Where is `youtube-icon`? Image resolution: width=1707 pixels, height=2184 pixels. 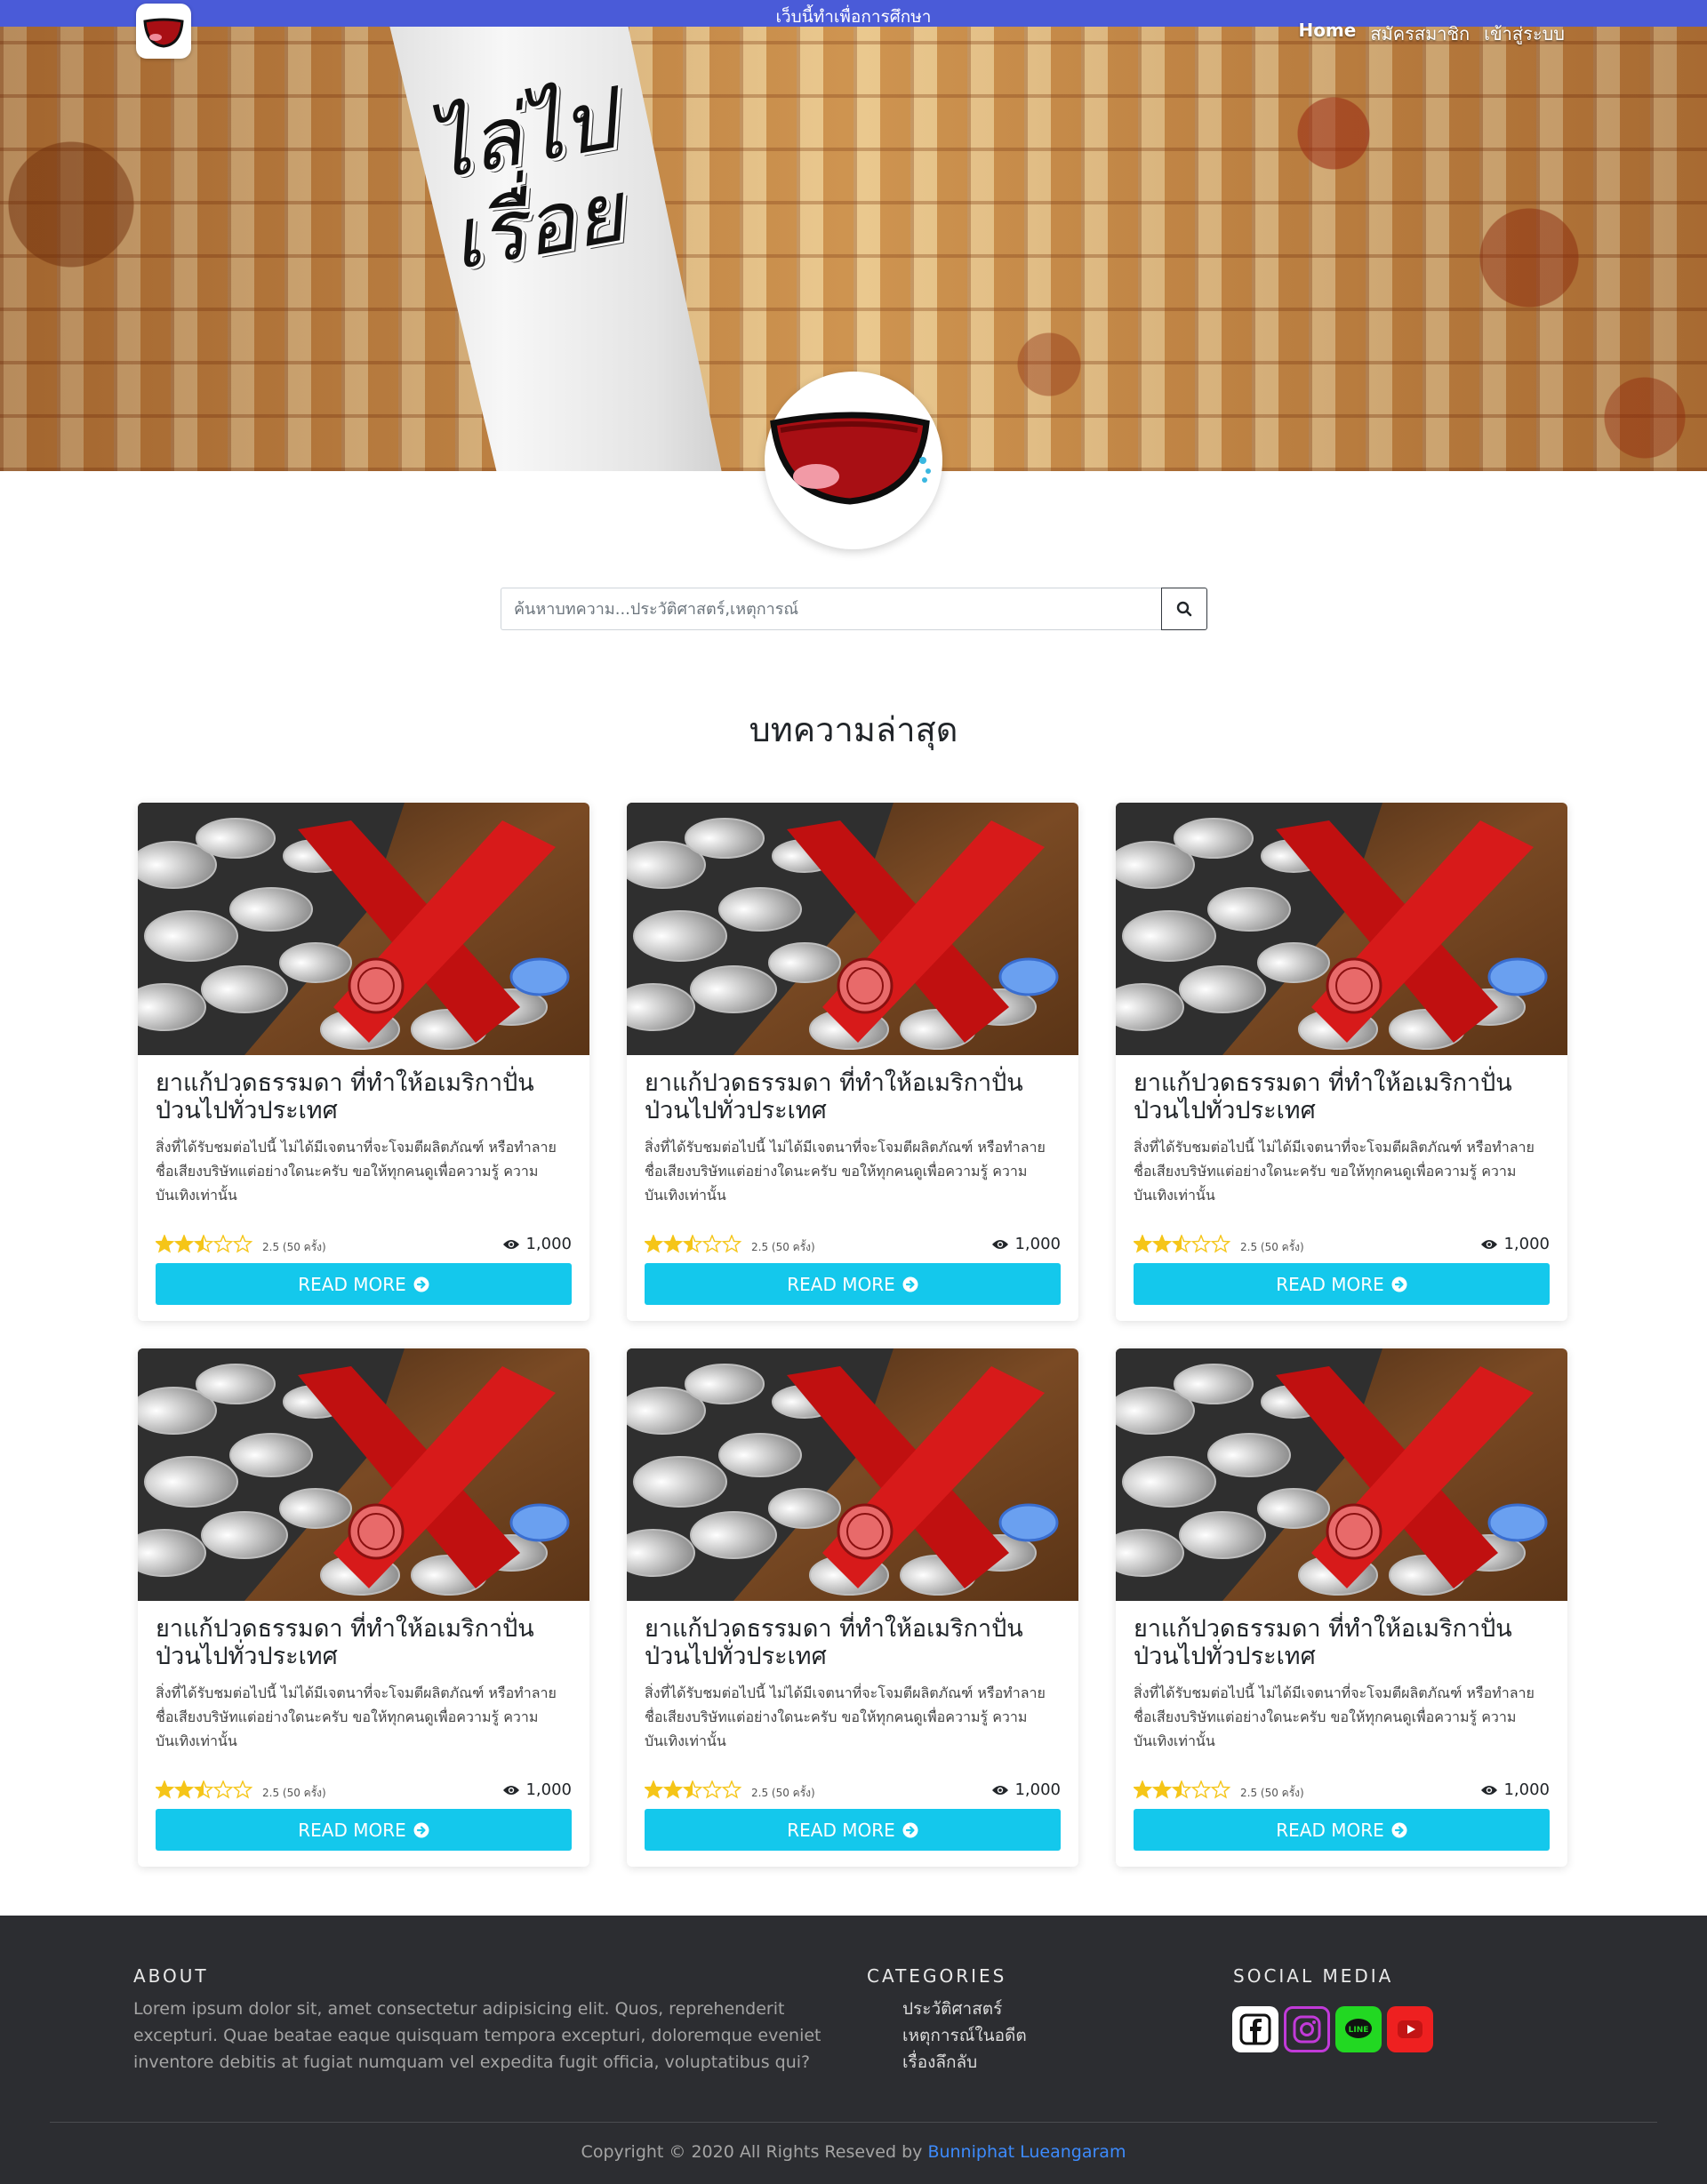 youtube-icon is located at coordinates (1410, 2029).